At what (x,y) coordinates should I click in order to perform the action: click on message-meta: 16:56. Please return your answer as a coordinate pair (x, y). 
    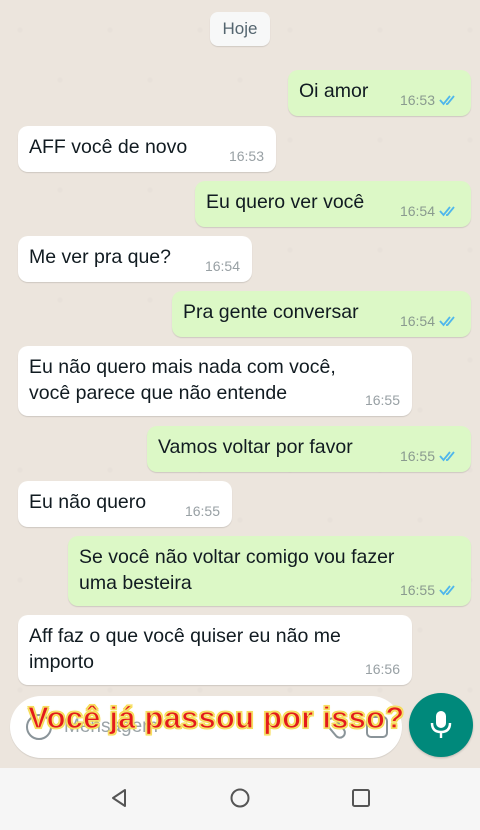
    Looking at the image, I should click on (382, 669).